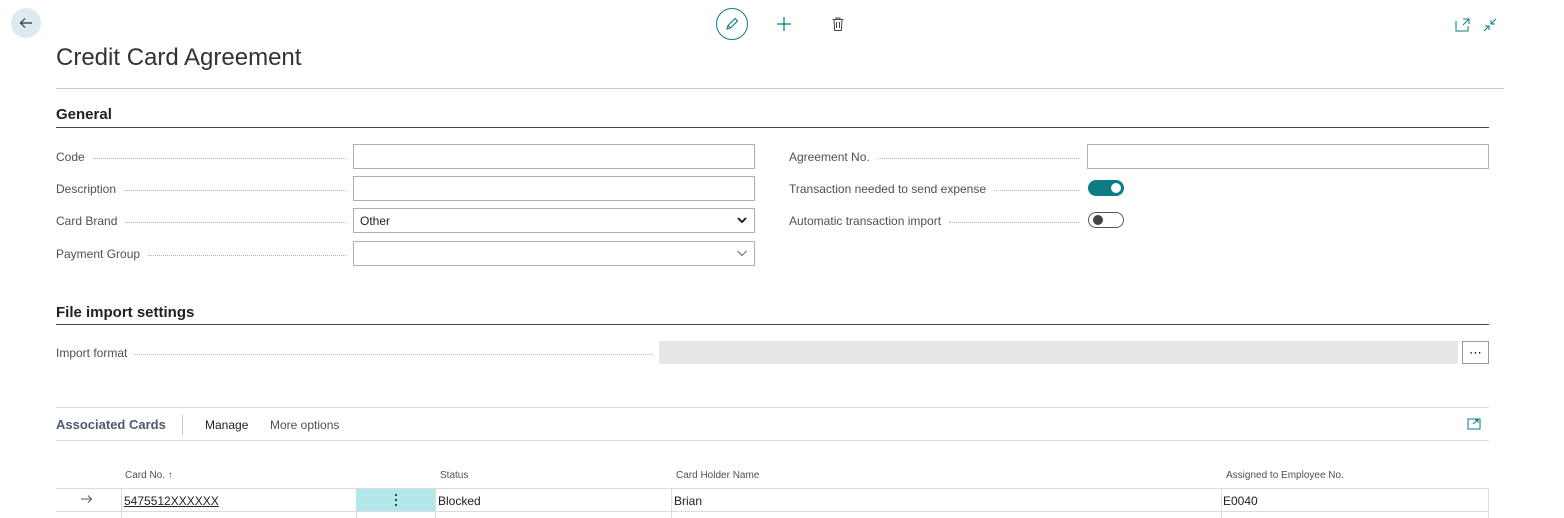 The height and width of the screenshot is (518, 1564). I want to click on cards-bottom-divider, so click(772, 440).